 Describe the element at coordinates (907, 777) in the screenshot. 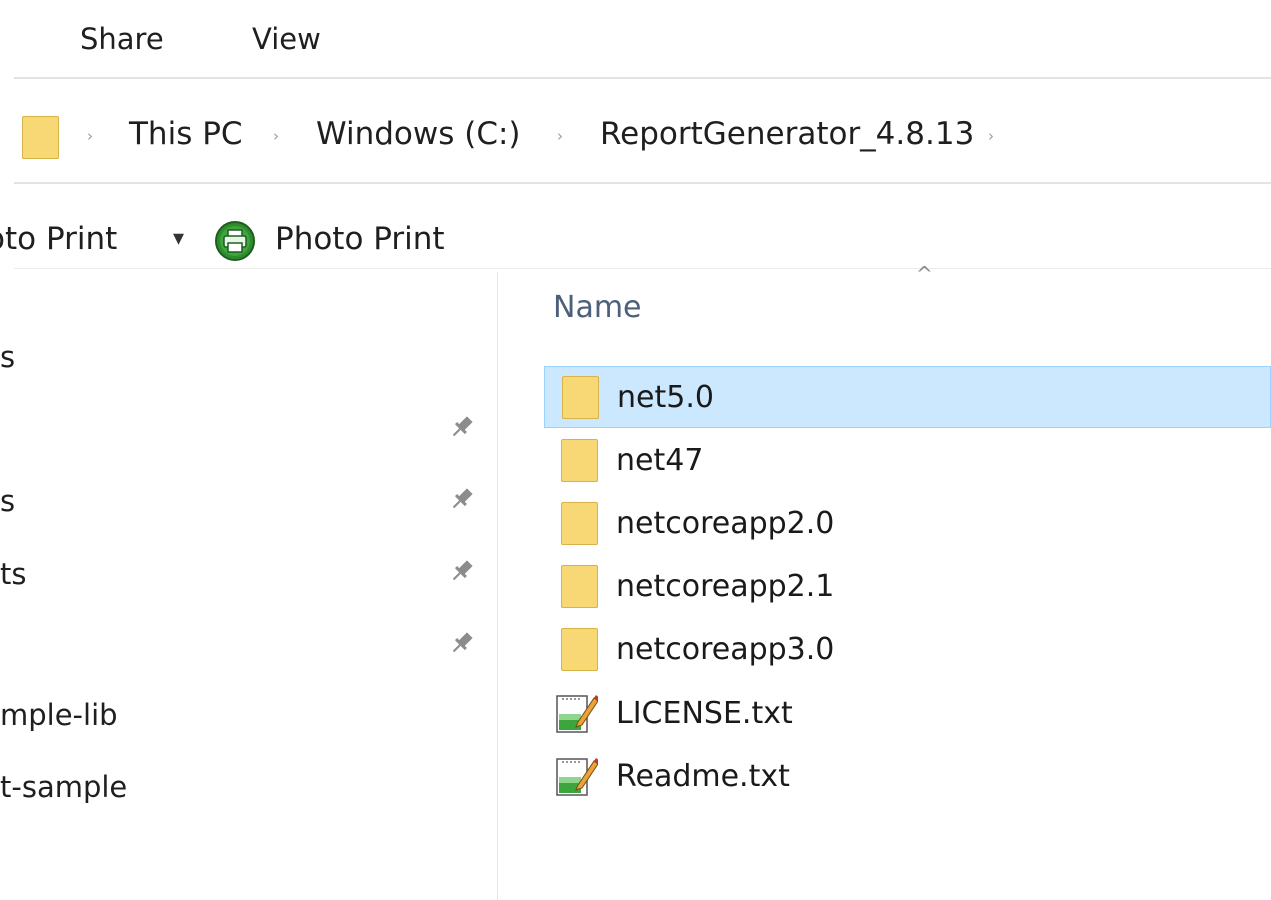

I see `file-row-readme-txt: Readme.txt` at that location.